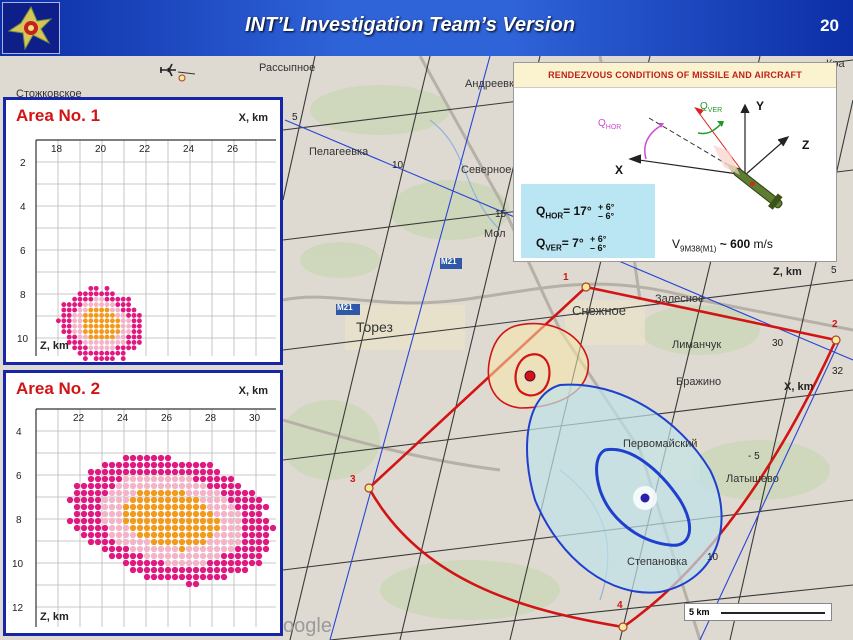  What do you see at coordinates (680, 299) in the screenshot?
I see `map-label-zalesnoe: Залесное` at bounding box center [680, 299].